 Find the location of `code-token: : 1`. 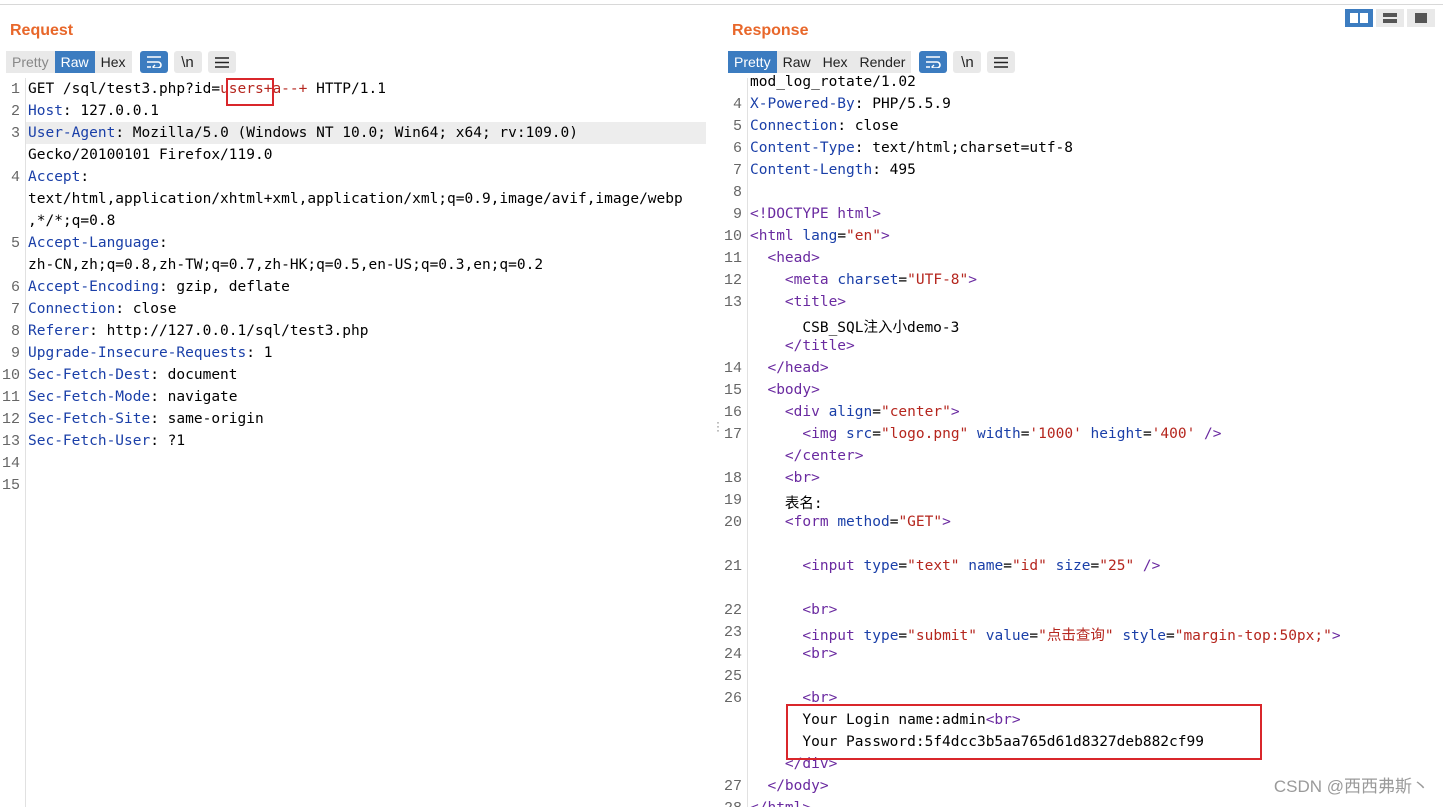

code-token: : 1 is located at coordinates (259, 353).